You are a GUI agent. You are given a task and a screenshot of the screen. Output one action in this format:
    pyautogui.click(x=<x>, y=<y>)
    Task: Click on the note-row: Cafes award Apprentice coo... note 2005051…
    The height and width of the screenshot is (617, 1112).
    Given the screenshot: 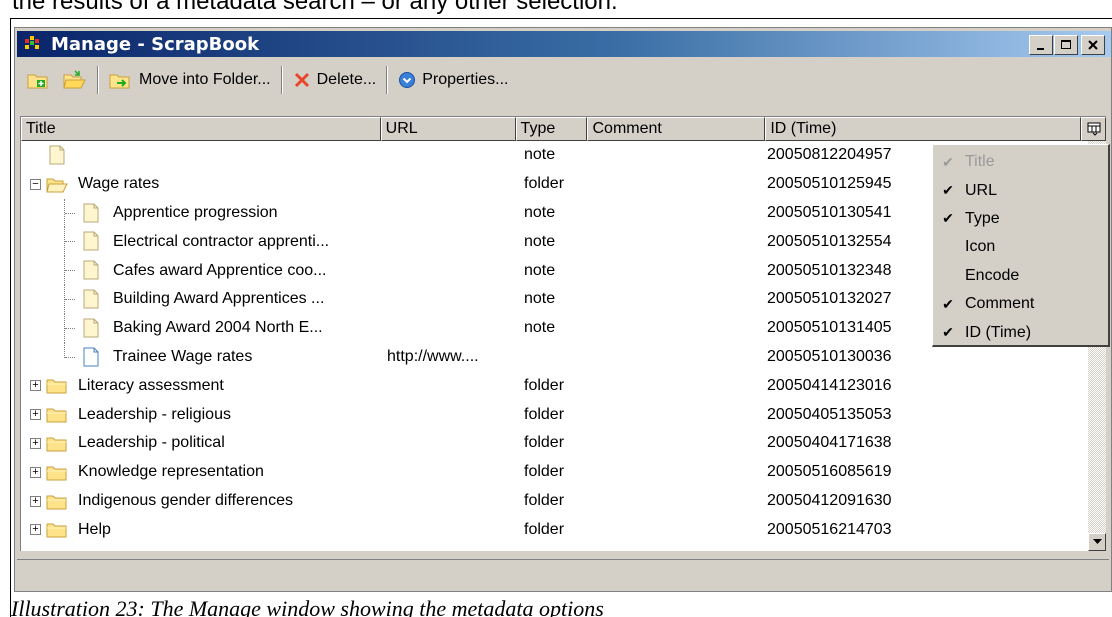 What is the action you would take?
    pyautogui.click(x=554, y=270)
    